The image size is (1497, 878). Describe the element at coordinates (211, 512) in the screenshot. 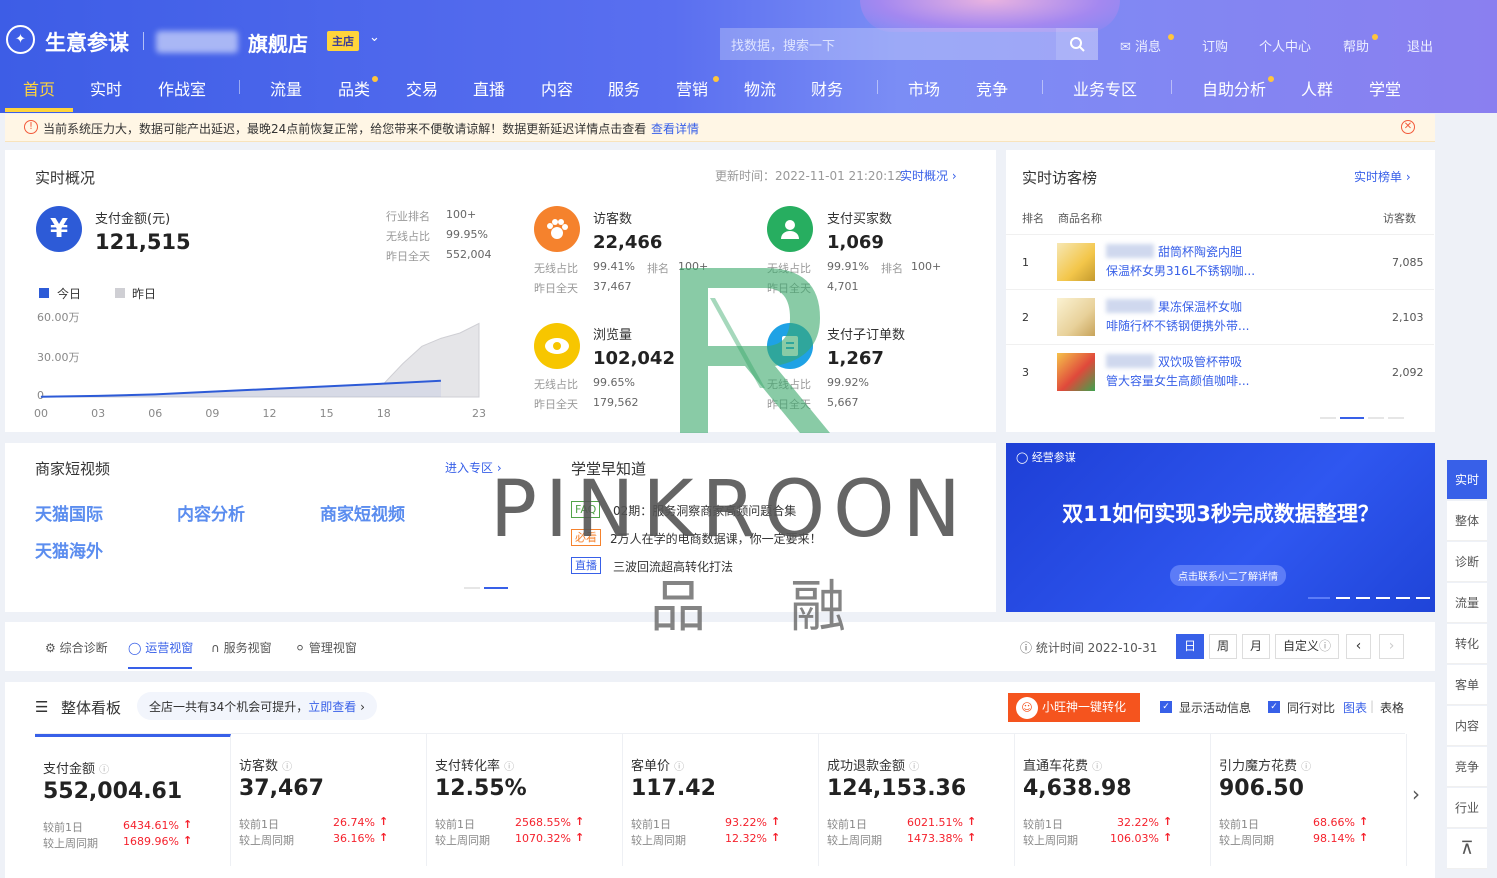

I see `video-link-content-analysis: 内容分析` at that location.